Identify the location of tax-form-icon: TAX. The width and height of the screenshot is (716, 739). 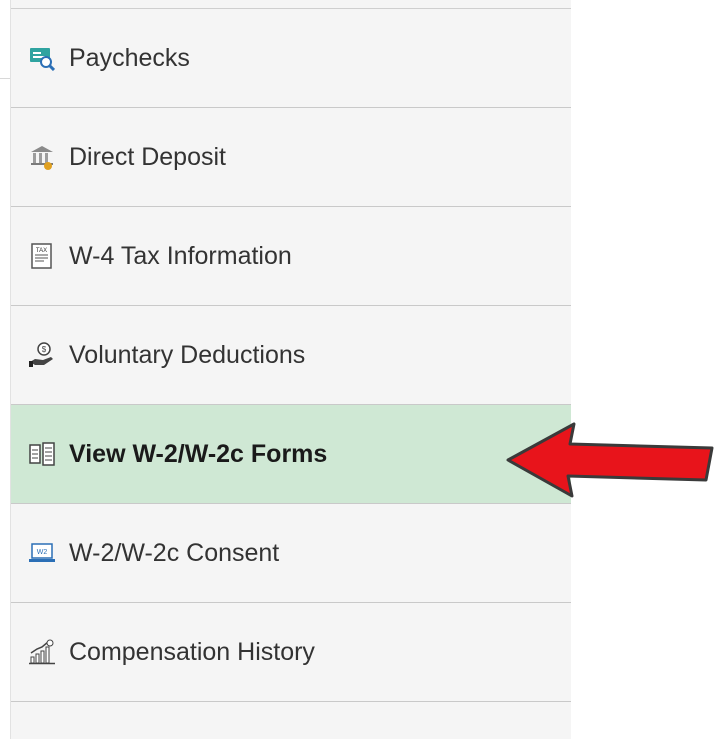
(42, 256).